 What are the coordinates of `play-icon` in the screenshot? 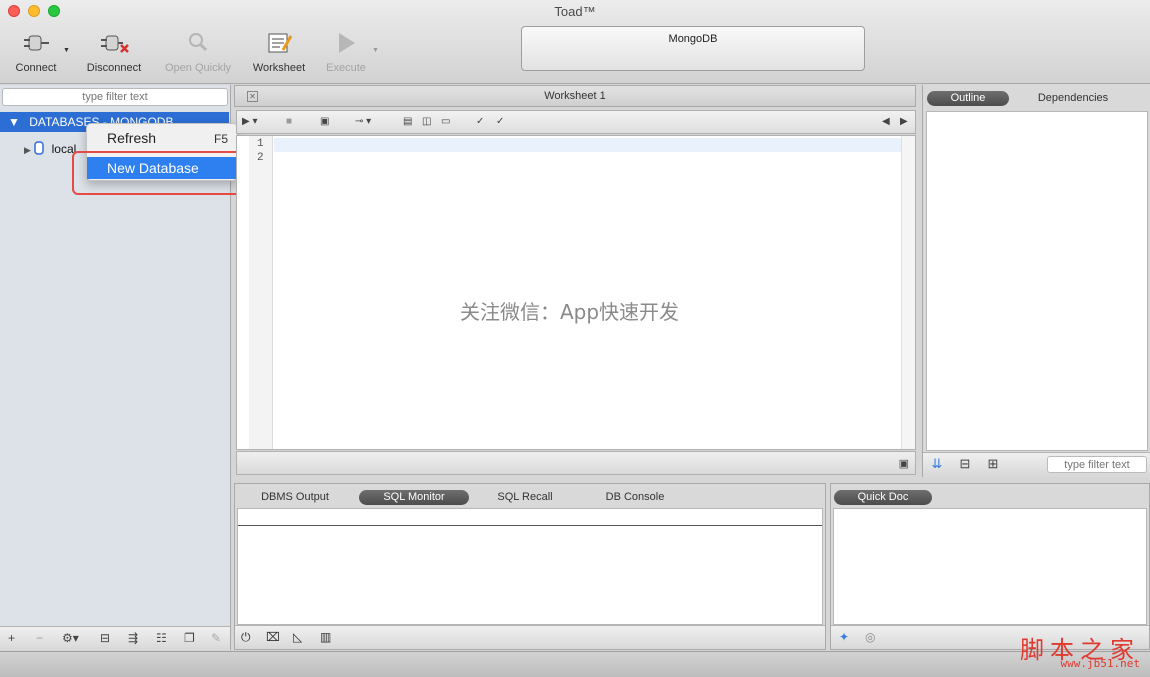 It's located at (347, 43).